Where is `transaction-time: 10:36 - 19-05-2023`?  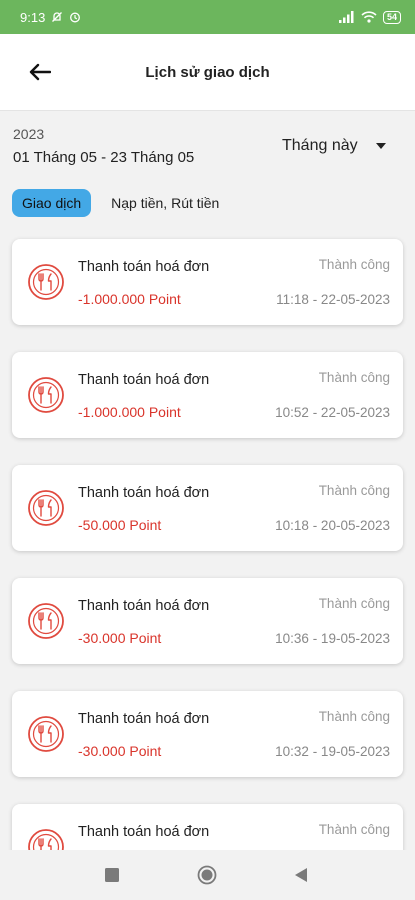 transaction-time: 10:36 - 19-05-2023 is located at coordinates (332, 638).